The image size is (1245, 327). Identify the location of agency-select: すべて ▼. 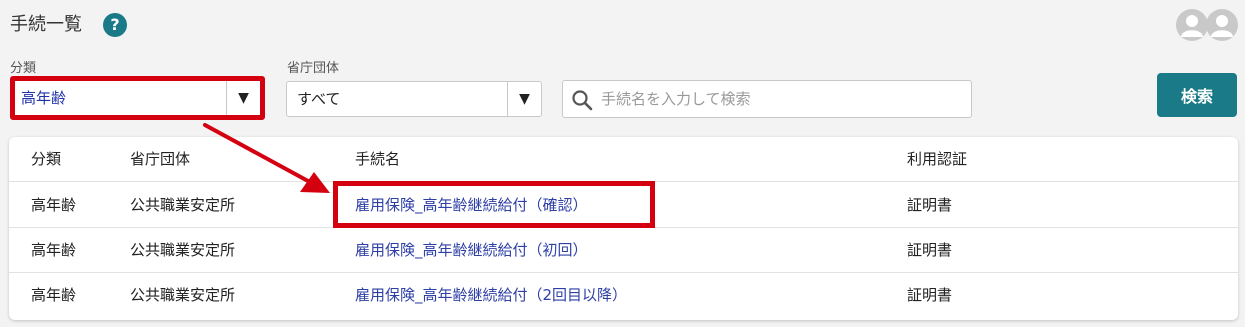
(414, 99).